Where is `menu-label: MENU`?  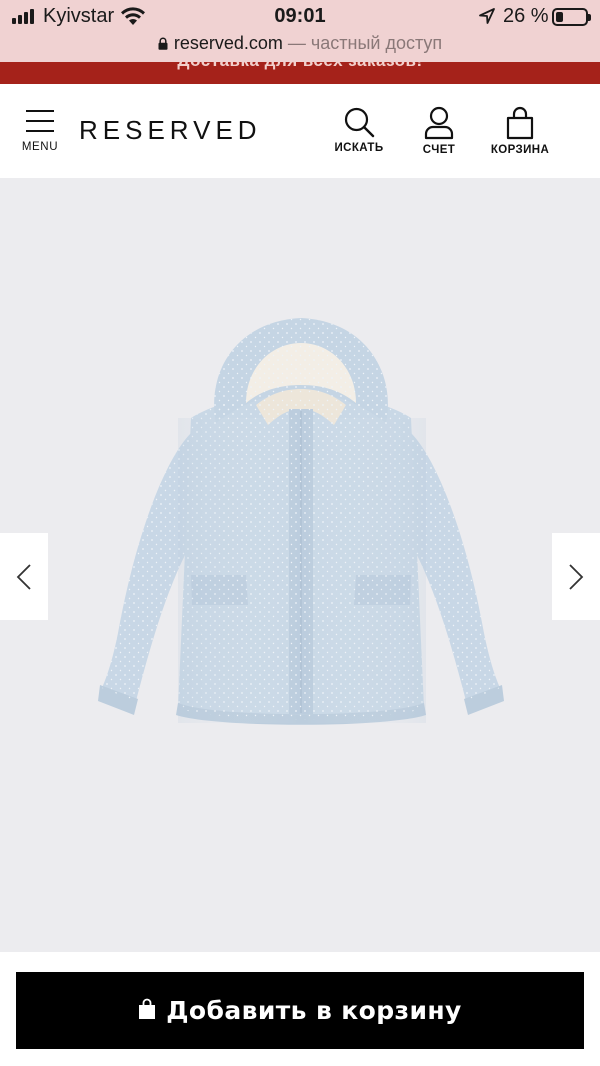
menu-label: MENU is located at coordinates (40, 147).